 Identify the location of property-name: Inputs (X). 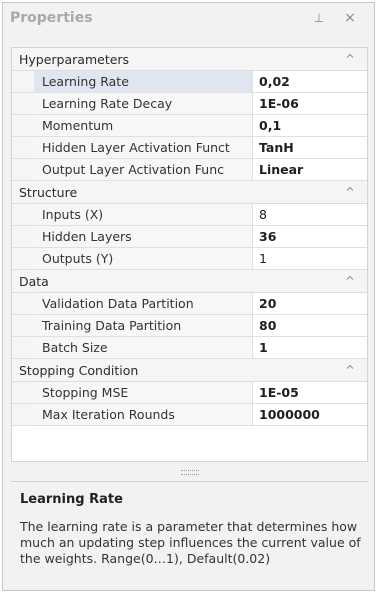
(143, 214).